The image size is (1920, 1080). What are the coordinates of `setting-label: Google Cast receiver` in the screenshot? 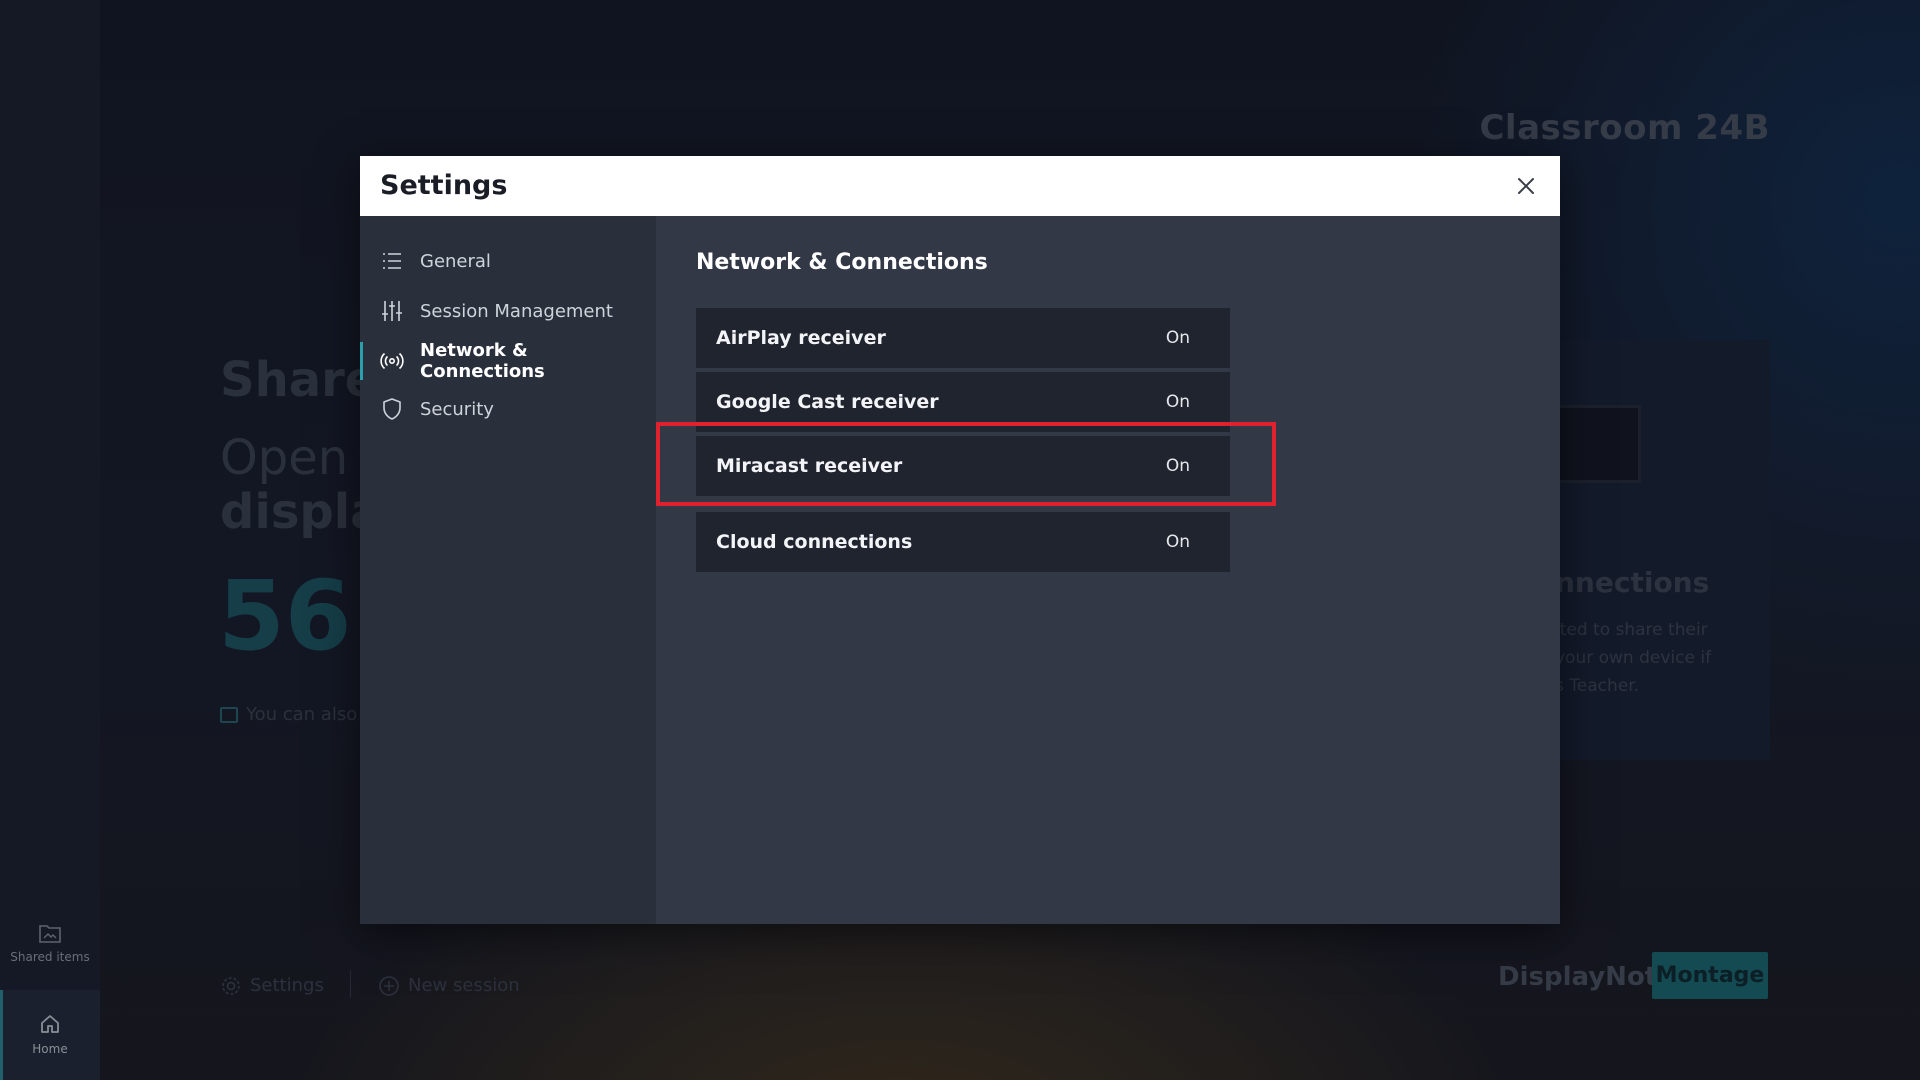 It's located at (827, 402).